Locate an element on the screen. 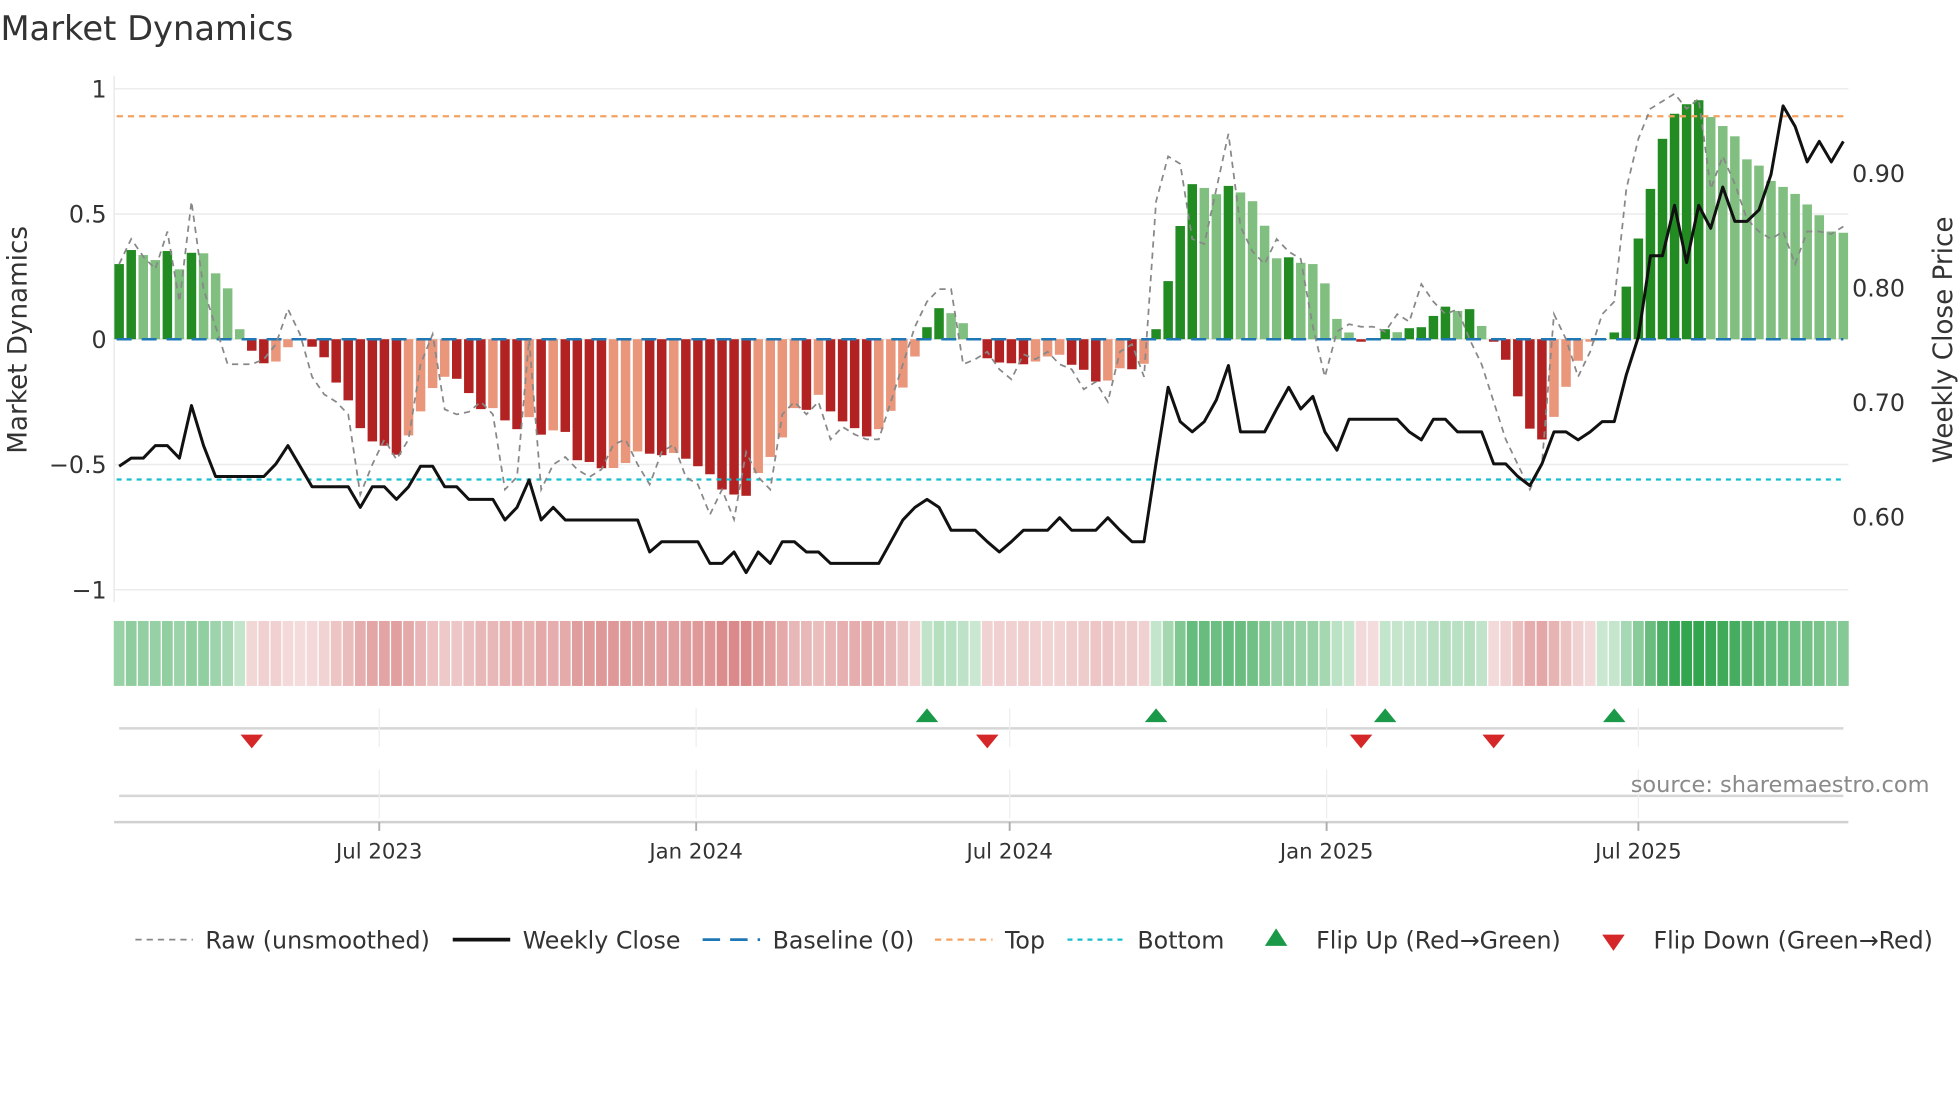  legend-item-baseline: Baseline (0) is located at coordinates (808, 940).